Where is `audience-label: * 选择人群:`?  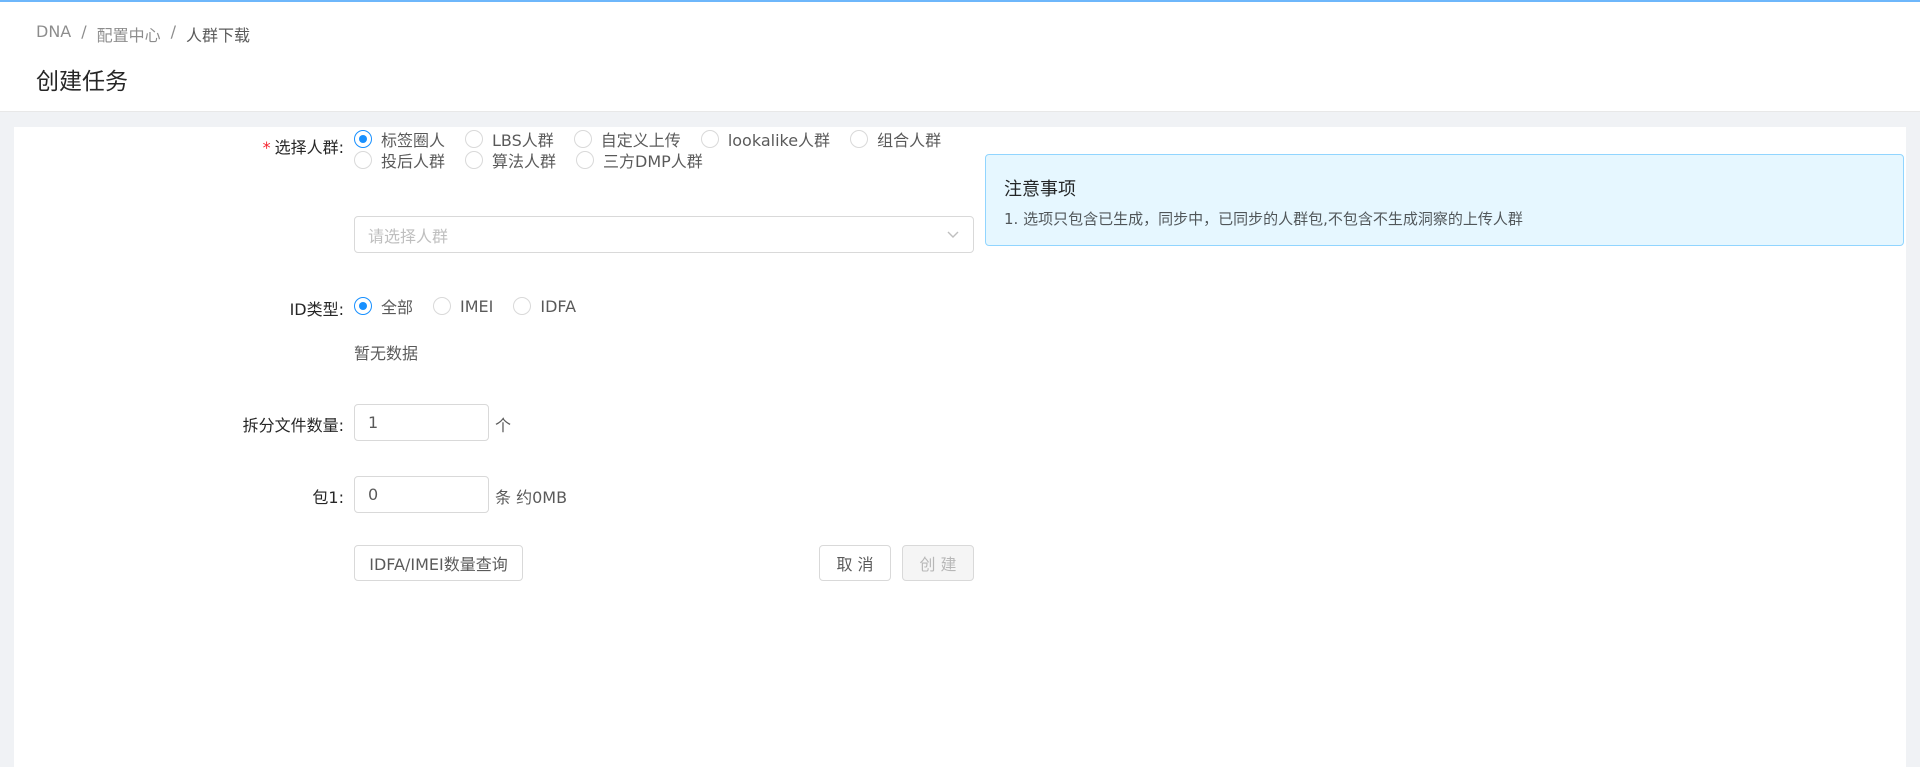 audience-label: * 选择人群: is located at coordinates (303, 146).